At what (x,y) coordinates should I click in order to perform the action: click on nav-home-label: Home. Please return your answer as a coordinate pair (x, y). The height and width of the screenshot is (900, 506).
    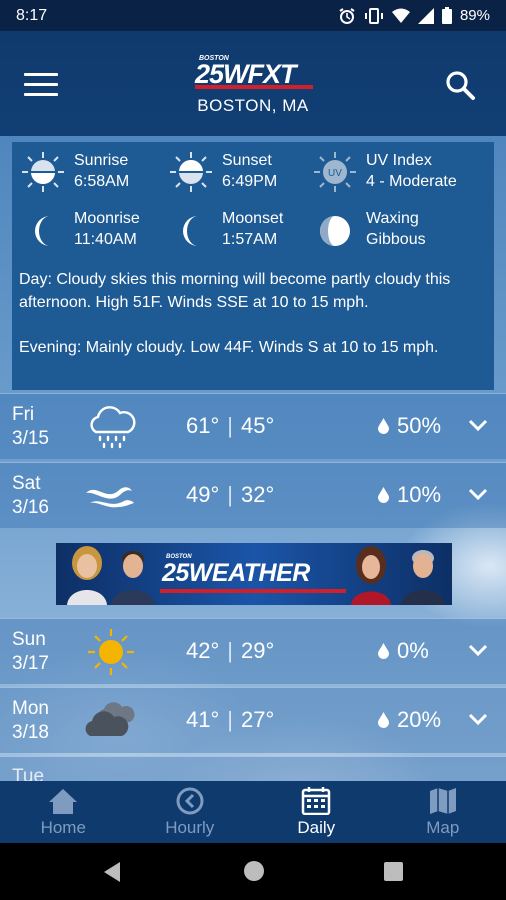
    Looking at the image, I should click on (63, 827).